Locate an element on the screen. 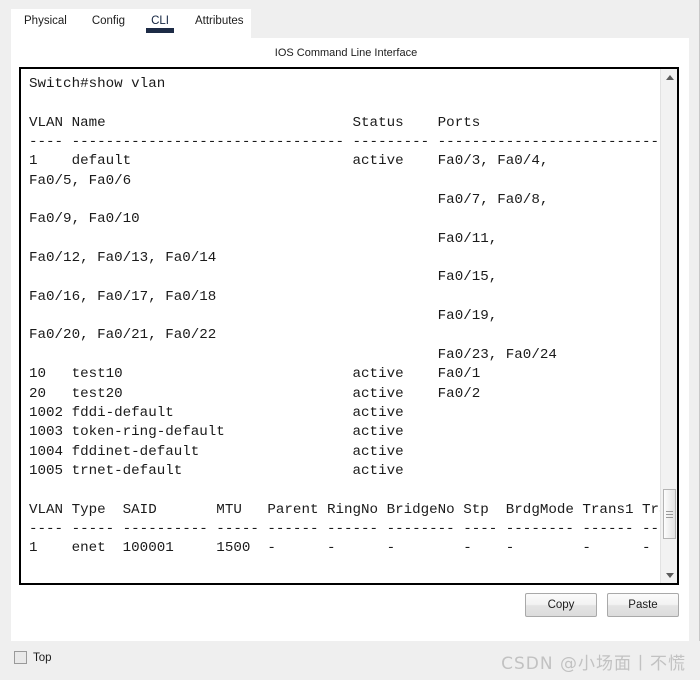  scroll-down-button is located at coordinates (669, 575).